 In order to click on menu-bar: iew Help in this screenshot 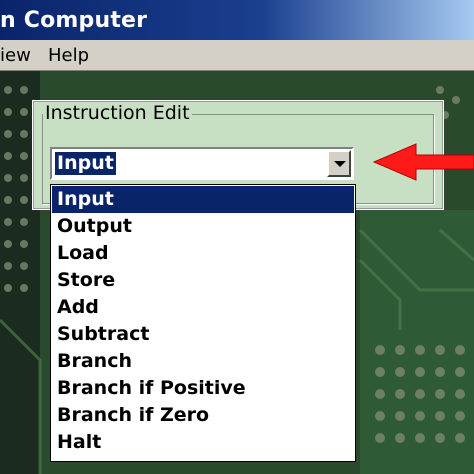, I will do `click(237, 55)`.